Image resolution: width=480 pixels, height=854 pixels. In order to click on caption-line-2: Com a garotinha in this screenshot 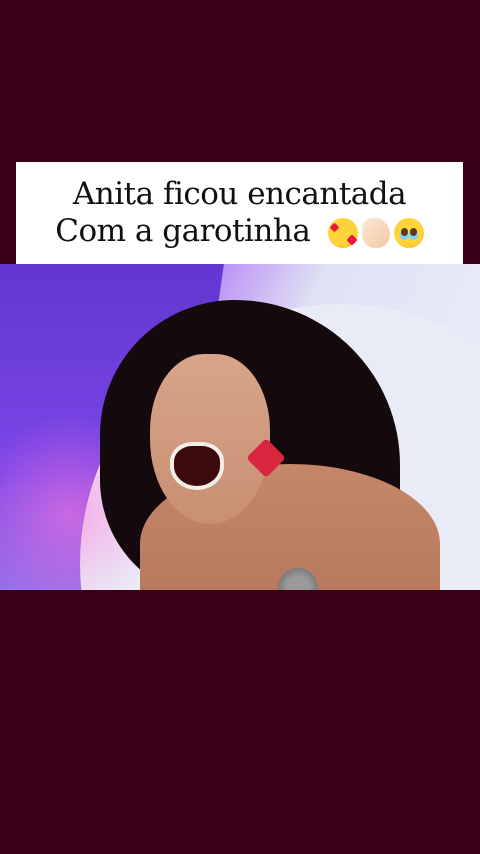, I will do `click(239, 231)`.